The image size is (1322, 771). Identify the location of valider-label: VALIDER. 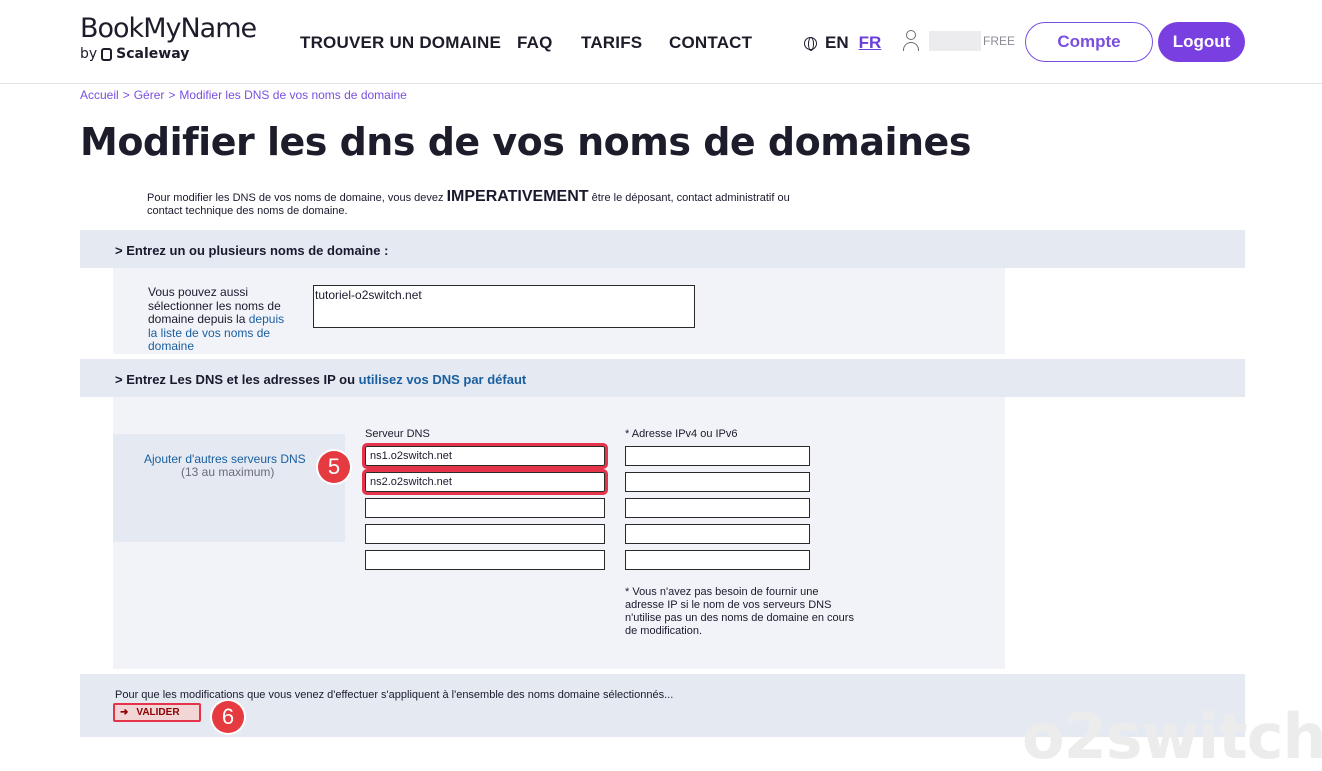
(158, 712).